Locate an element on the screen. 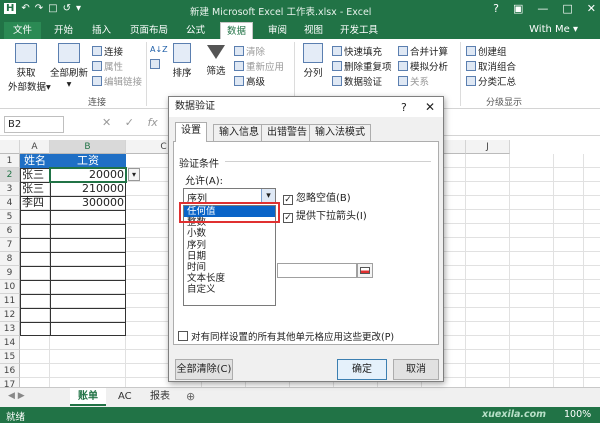 The height and width of the screenshot is (423, 600). row-header: 12 is located at coordinates (10, 315).